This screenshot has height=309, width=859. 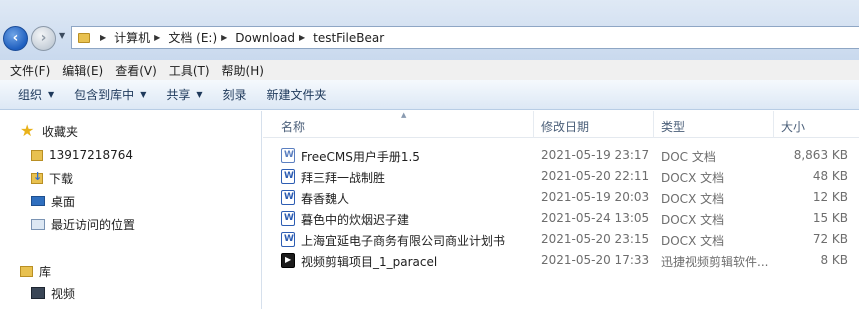 I want to click on column-header-row: ▲ 名称 修改日期 类型 大小, so click(x=561, y=124).